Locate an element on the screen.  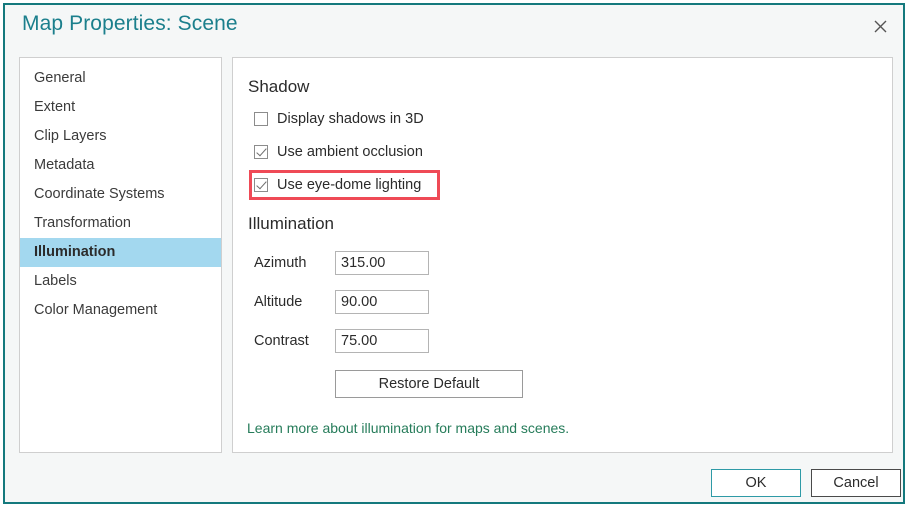
checkbox-use-eye-dome-lighting: Use eye-dome lighting is located at coordinates (337, 185).